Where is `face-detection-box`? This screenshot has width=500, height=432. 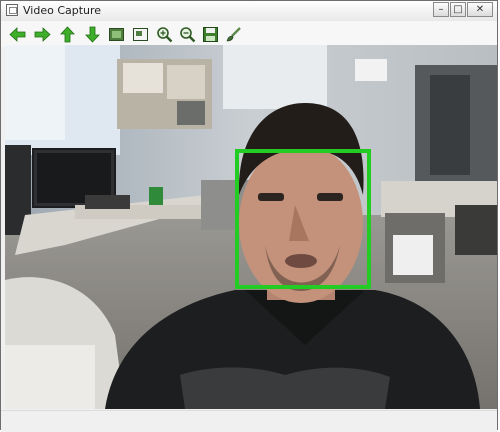 face-detection-box is located at coordinates (303, 219).